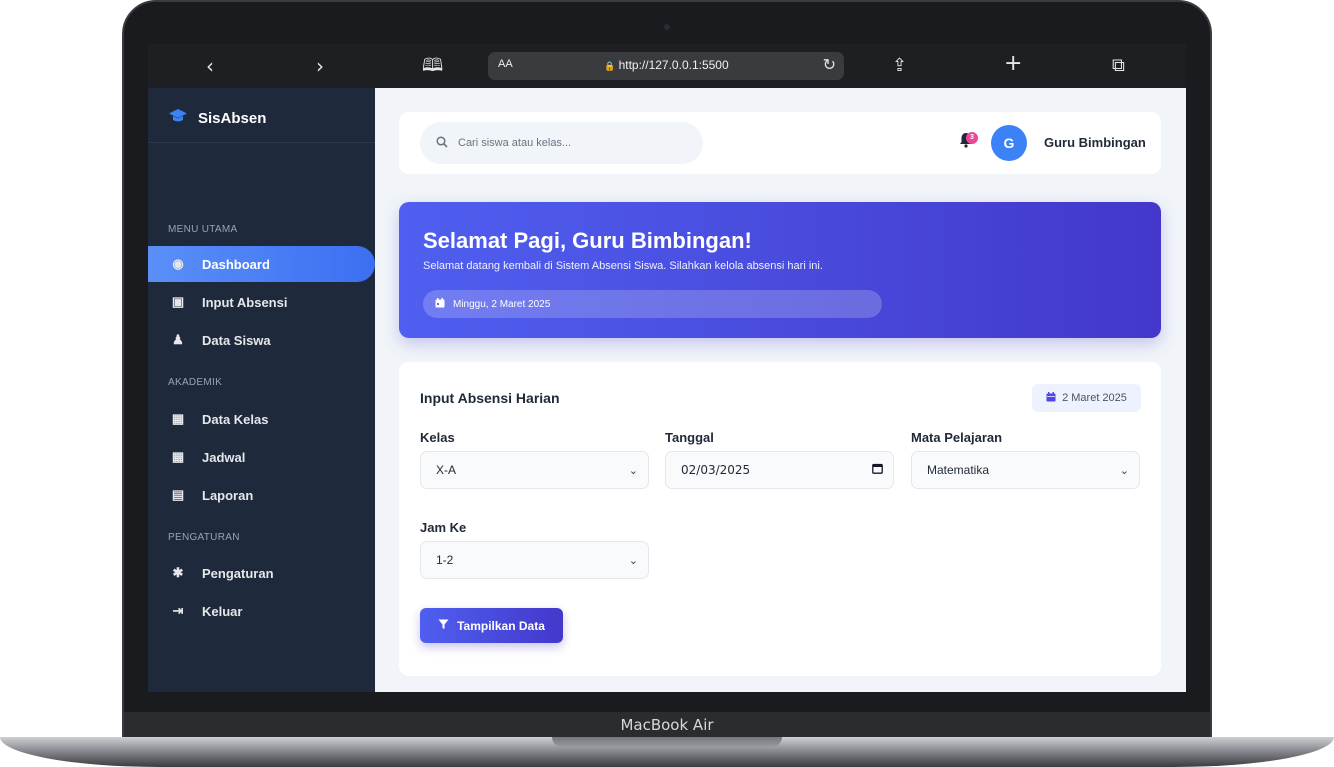 Image resolution: width=1334 pixels, height=767 pixels. Describe the element at coordinates (210, 66) in the screenshot. I see `chevron-left-icon: ‹` at that location.